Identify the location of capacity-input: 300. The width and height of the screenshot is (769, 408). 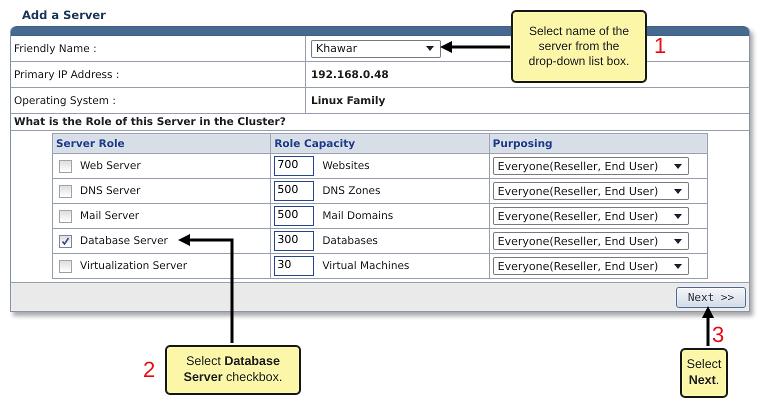
(294, 241).